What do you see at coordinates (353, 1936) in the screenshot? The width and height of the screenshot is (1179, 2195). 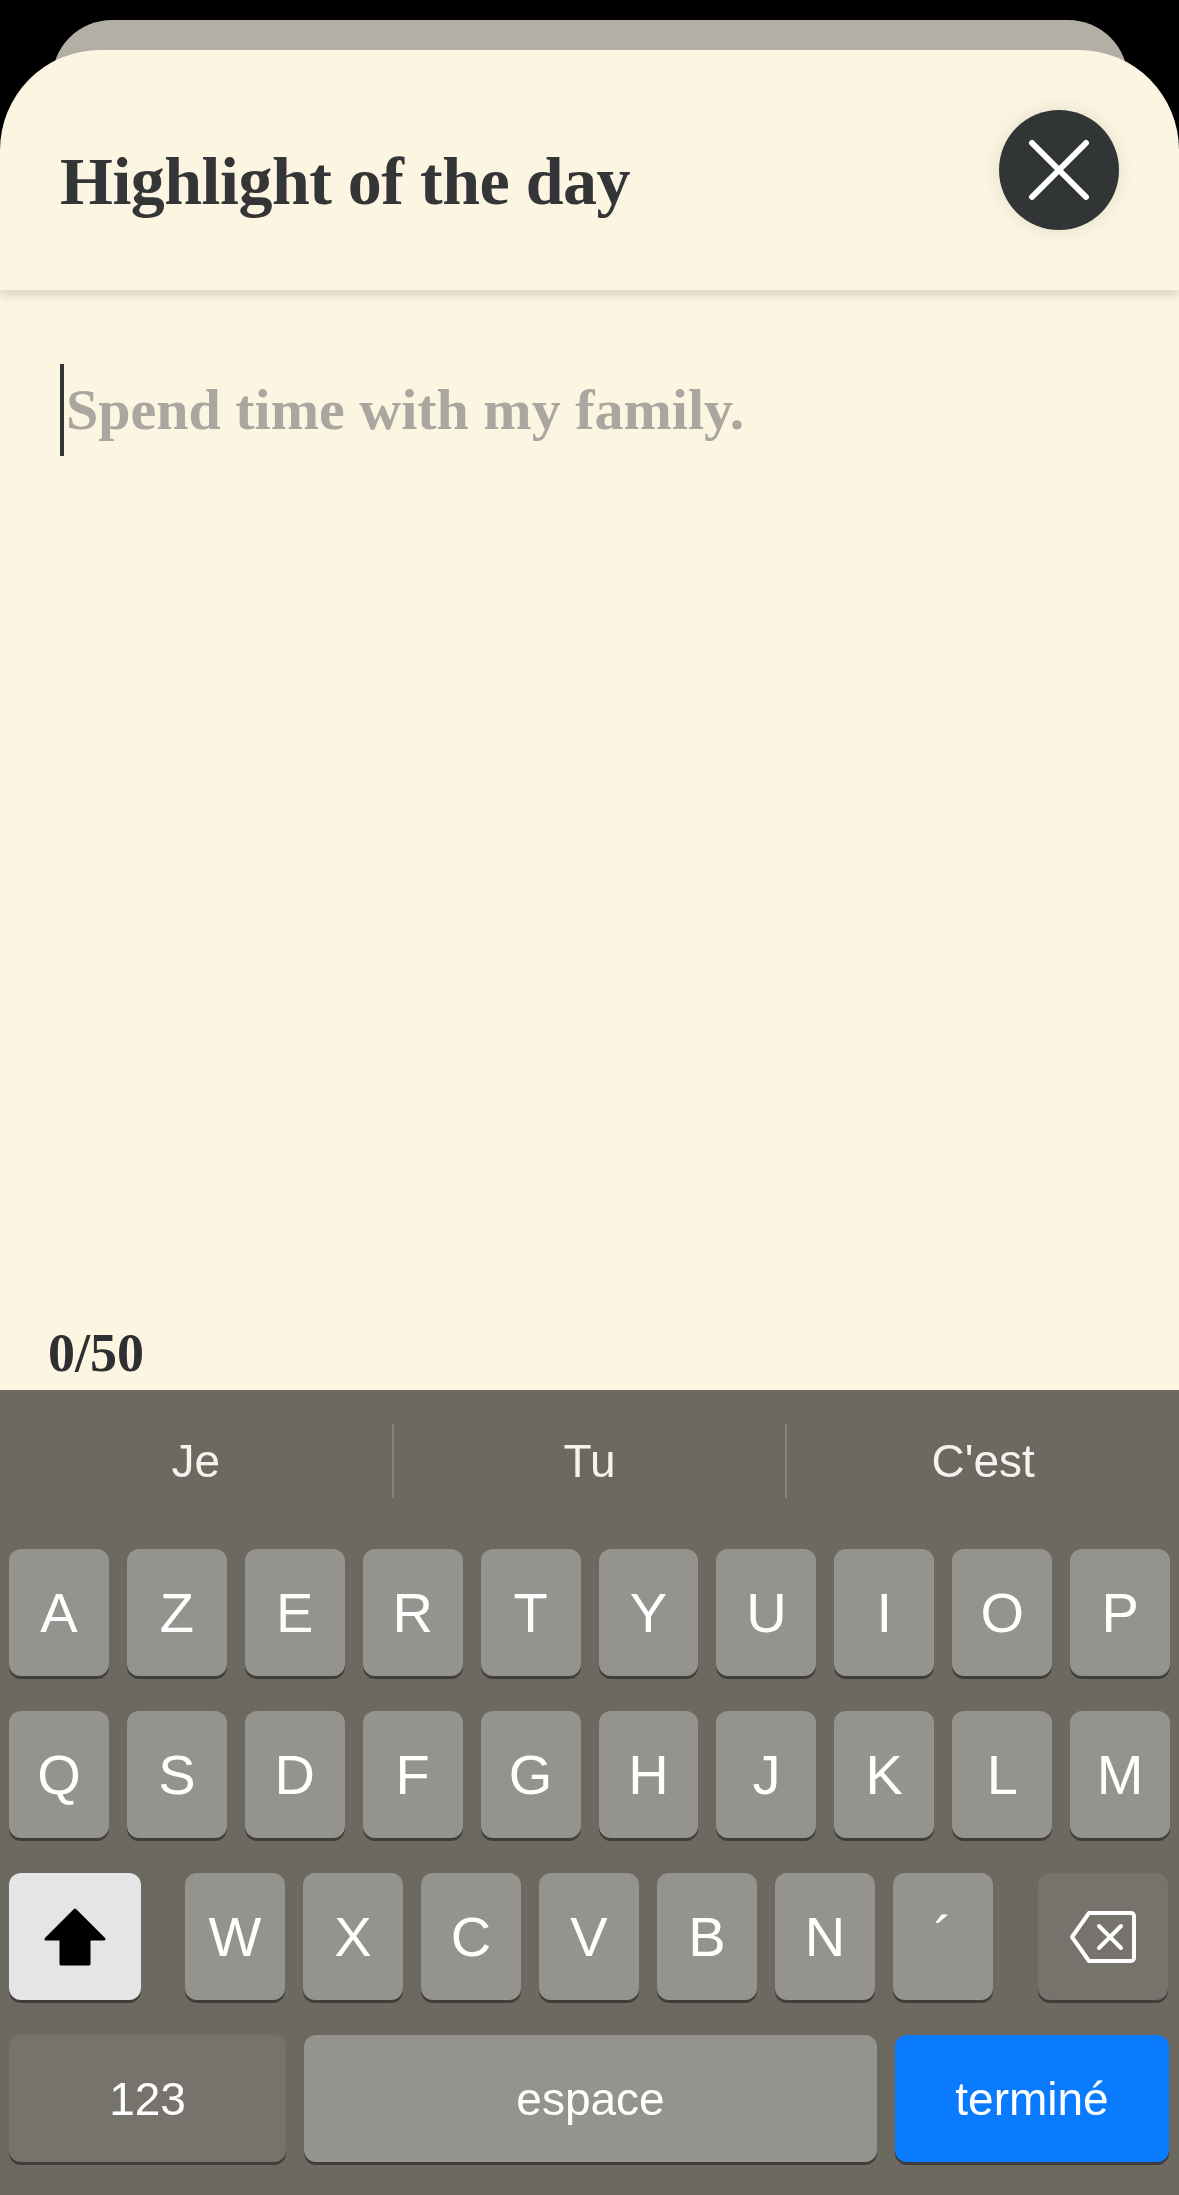 I see `key: X` at bounding box center [353, 1936].